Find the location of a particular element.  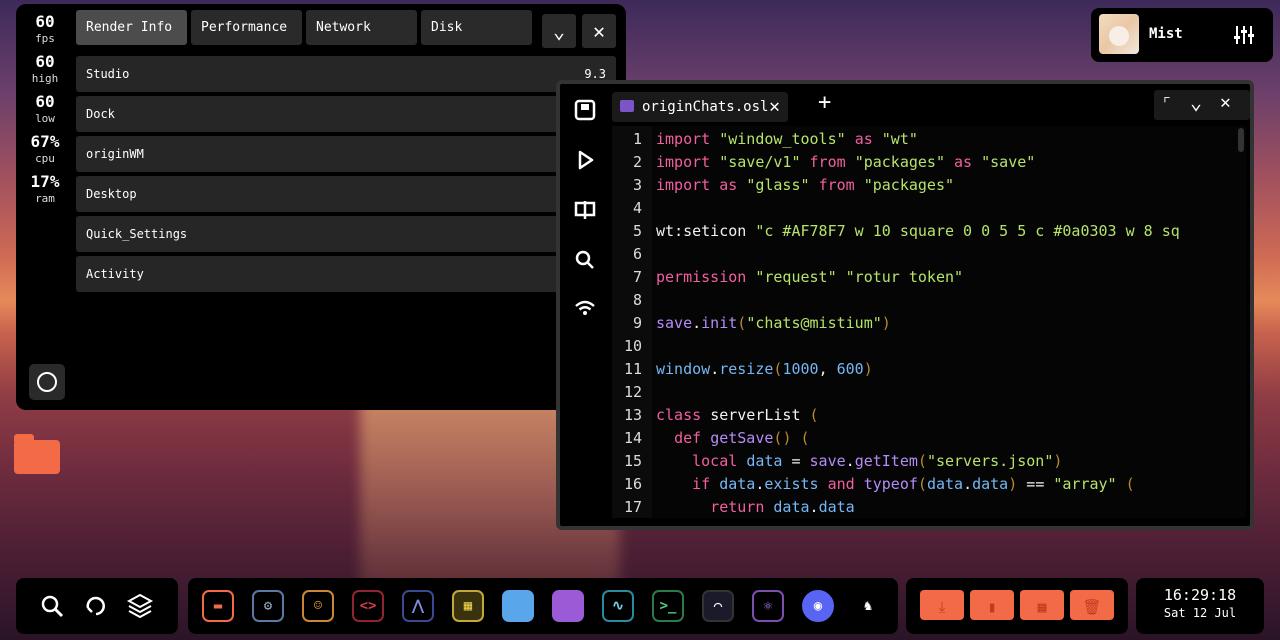

chat-icon is located at coordinates (518, 606).